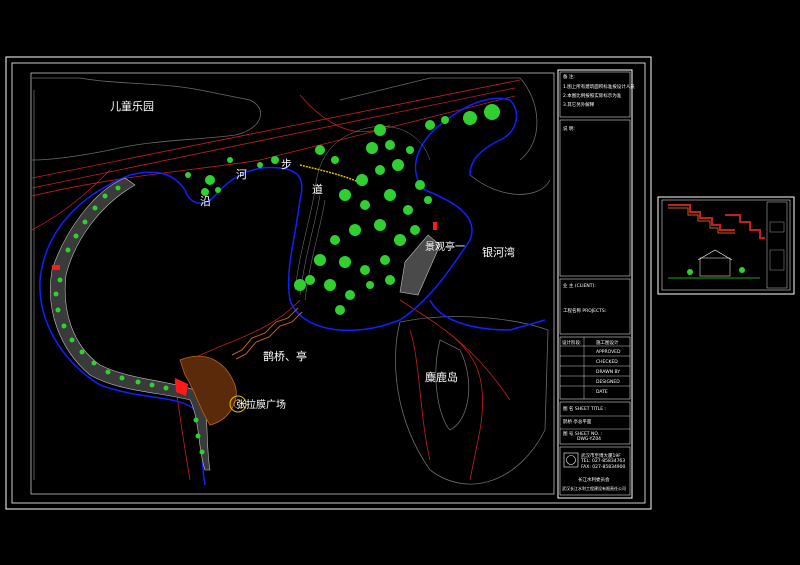 Image resolution: width=800 pixels, height=565 pixels. Describe the element at coordinates (132, 106) in the screenshot. I see `label-children-park: 儿童乐园` at that location.